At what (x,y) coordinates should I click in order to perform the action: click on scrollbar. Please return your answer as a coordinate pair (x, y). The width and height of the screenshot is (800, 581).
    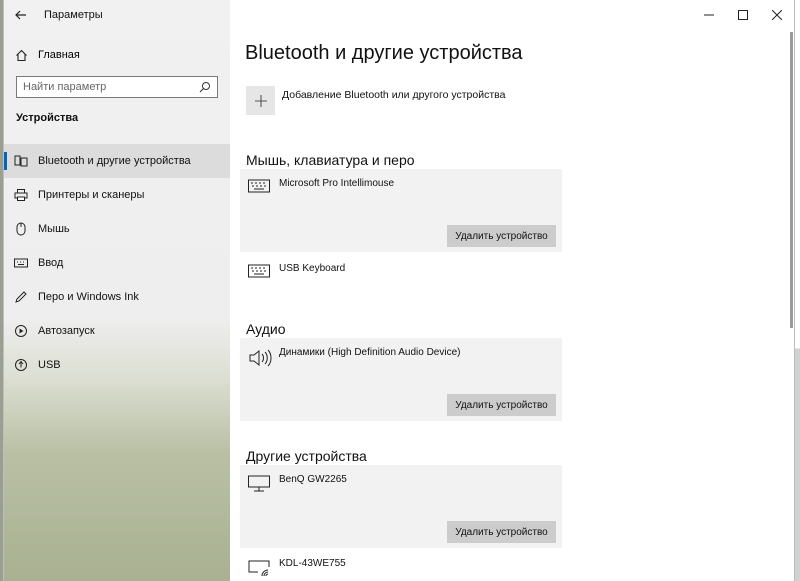
    Looking at the image, I should click on (791, 180).